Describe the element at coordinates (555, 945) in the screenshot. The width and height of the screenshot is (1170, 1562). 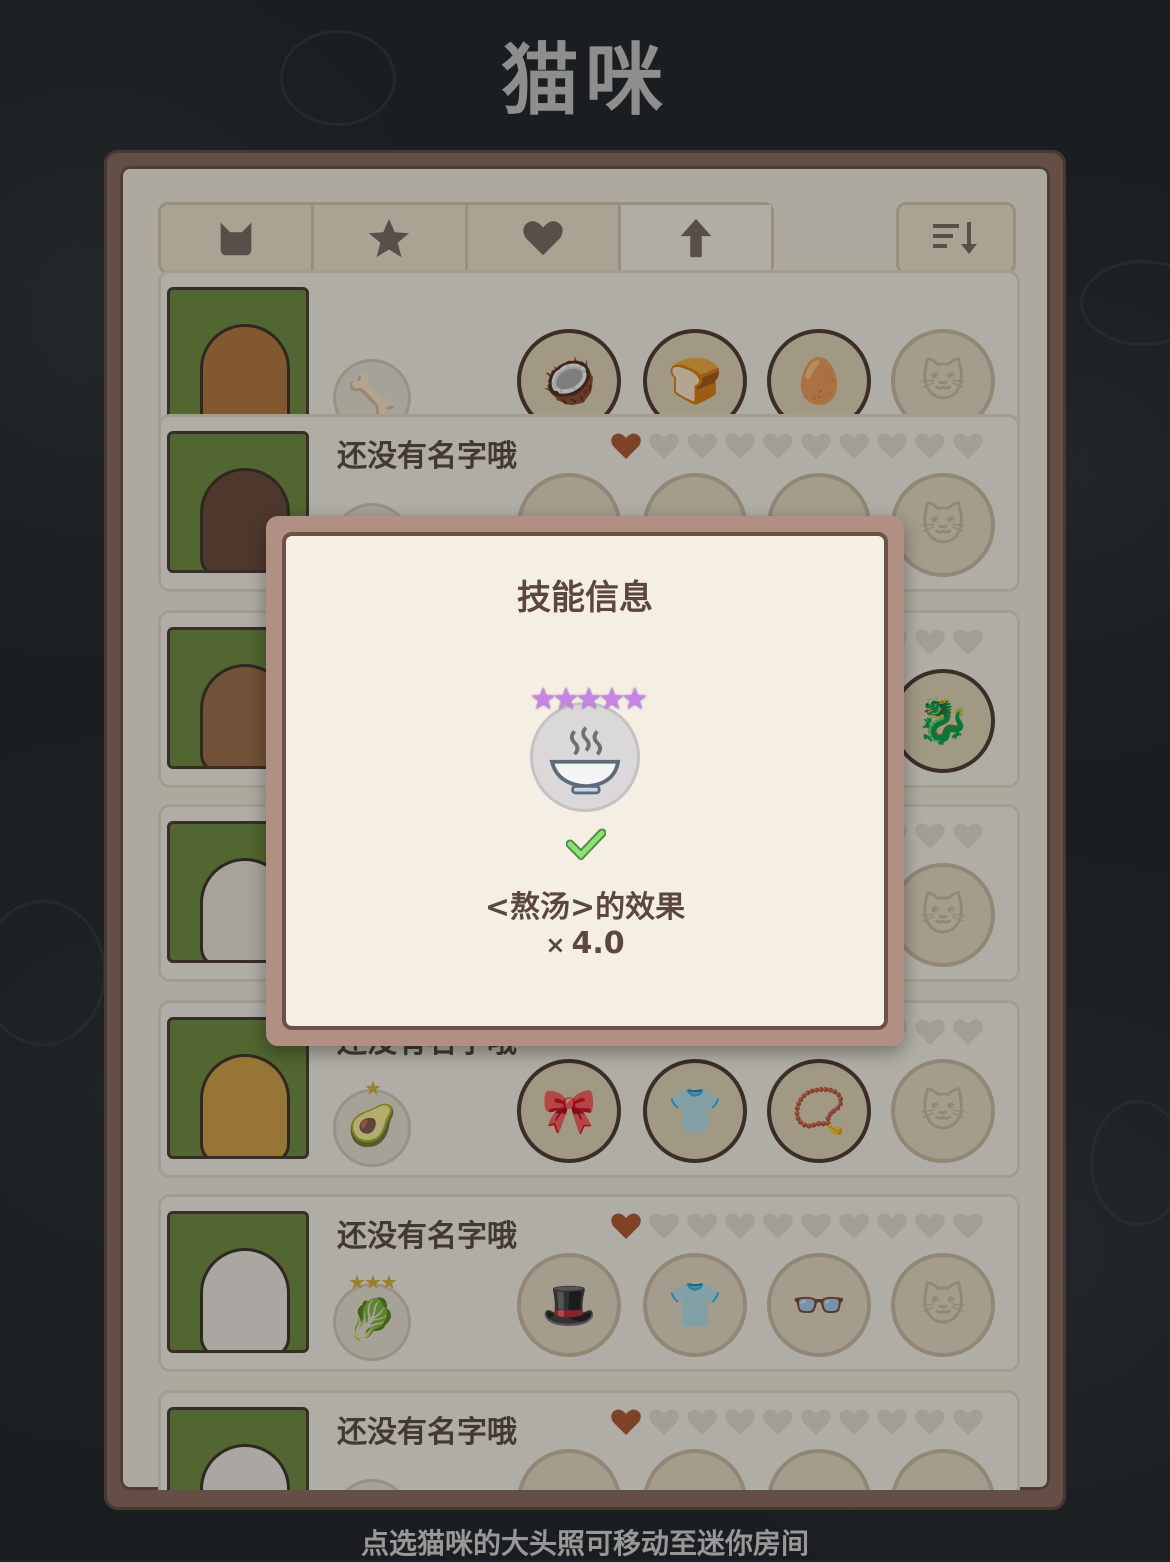
I see `multiplier-symbol: ×` at that location.